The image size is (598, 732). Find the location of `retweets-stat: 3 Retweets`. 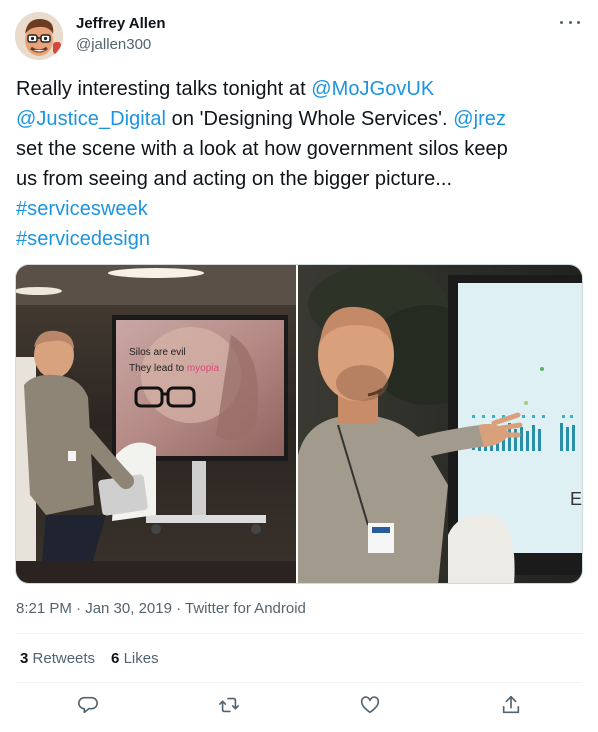

retweets-stat: 3 Retweets is located at coordinates (57, 658).